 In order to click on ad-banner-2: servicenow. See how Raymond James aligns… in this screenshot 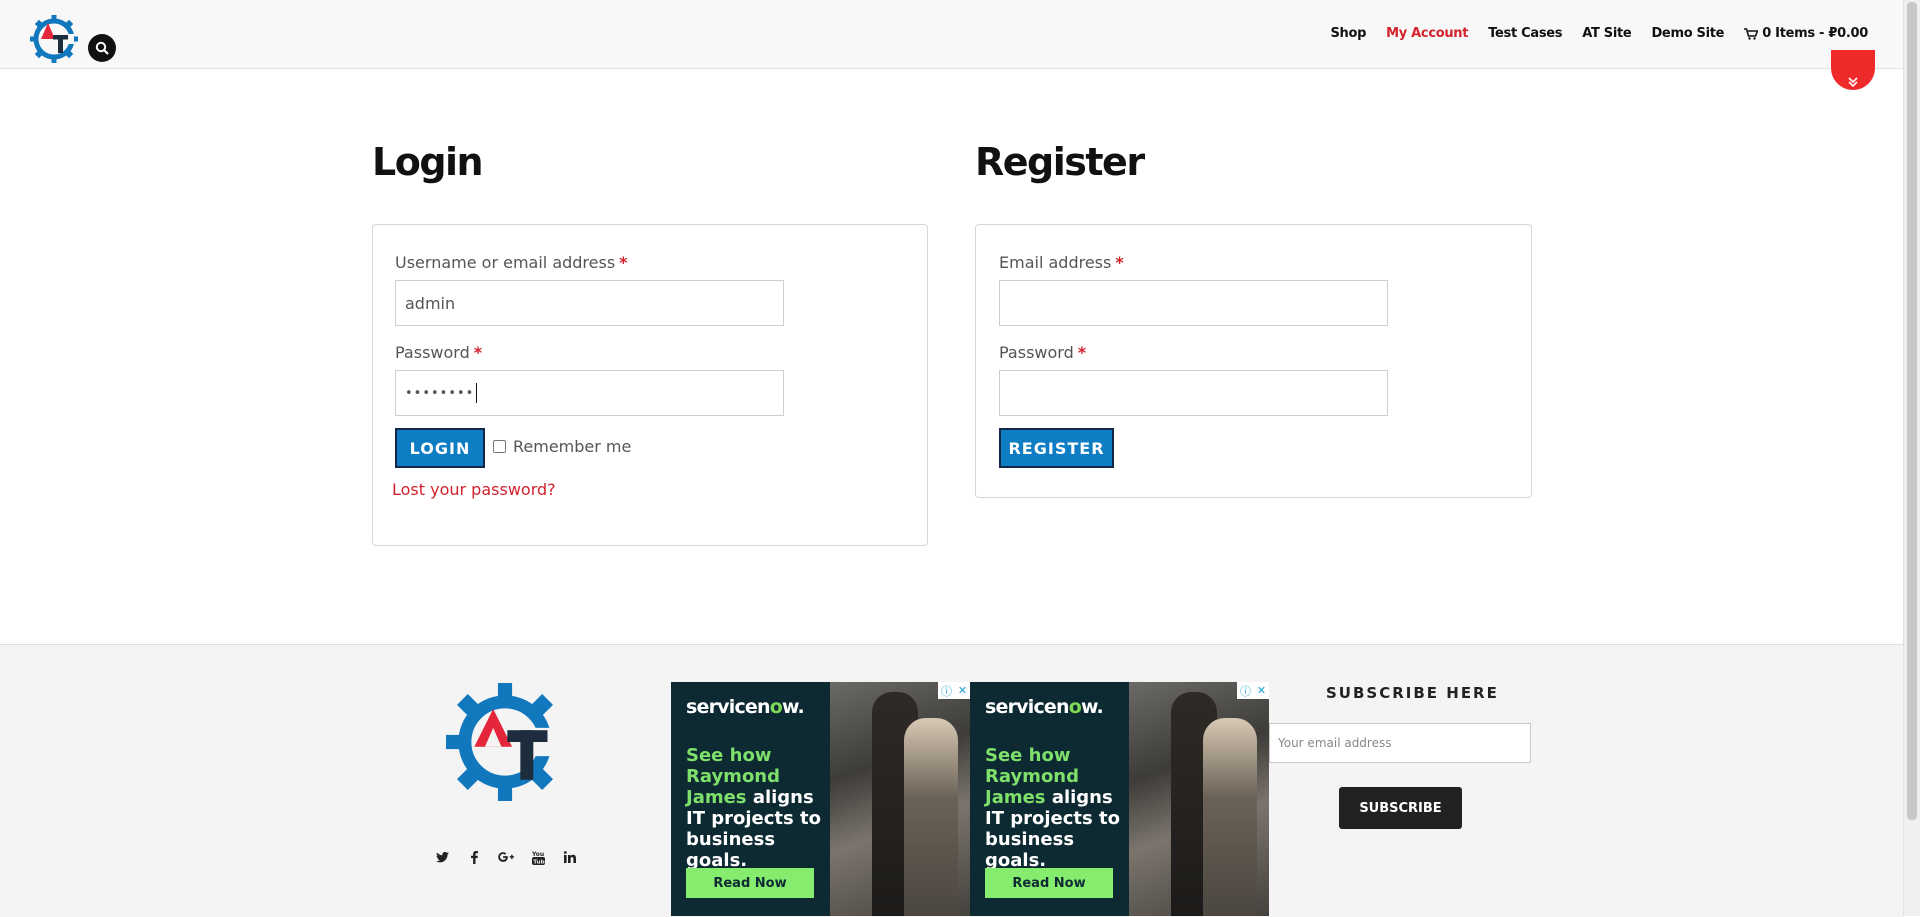, I will do `click(1119, 799)`.